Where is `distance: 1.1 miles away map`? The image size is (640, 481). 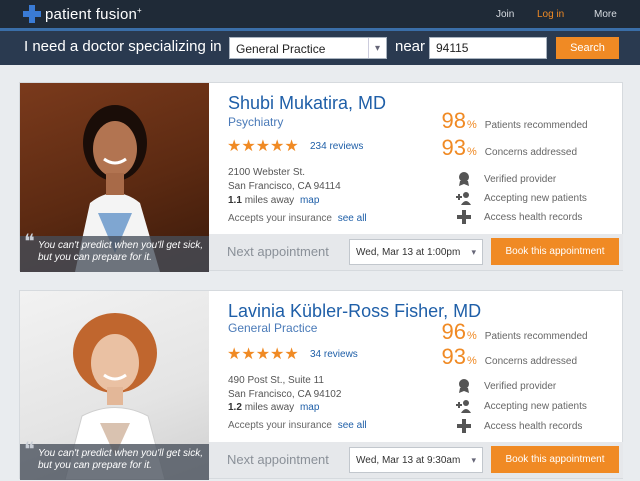
distance: 1.1 miles away map is located at coordinates (273, 200).